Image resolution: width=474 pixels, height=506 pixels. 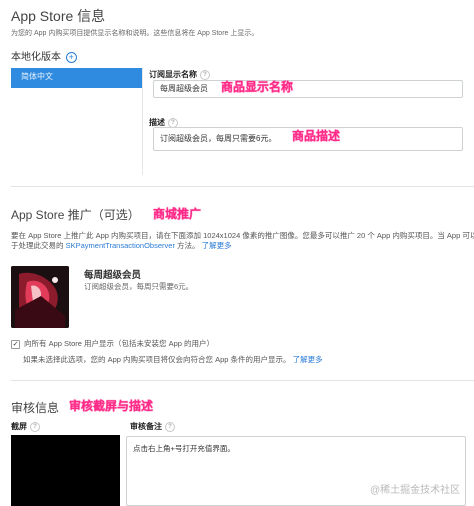 What do you see at coordinates (58, 16) in the screenshot?
I see `app-store-info-title: App Store 信息` at bounding box center [58, 16].